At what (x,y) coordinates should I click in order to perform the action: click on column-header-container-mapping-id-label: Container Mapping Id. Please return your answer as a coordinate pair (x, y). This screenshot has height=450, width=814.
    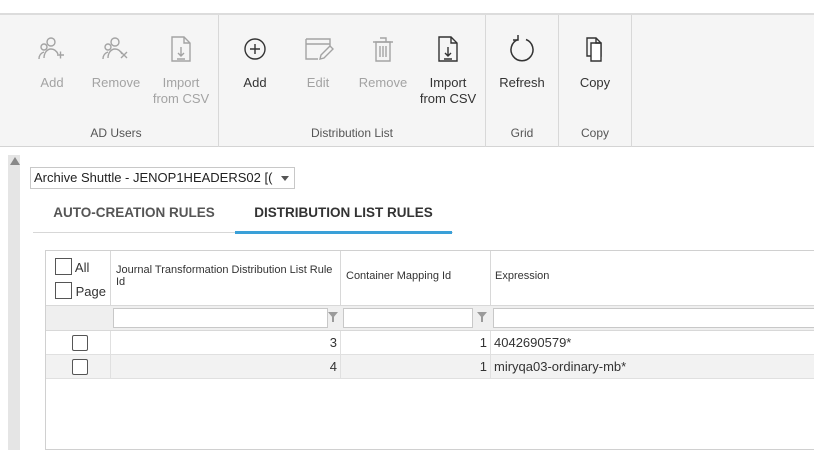
    Looking at the image, I should click on (399, 276).